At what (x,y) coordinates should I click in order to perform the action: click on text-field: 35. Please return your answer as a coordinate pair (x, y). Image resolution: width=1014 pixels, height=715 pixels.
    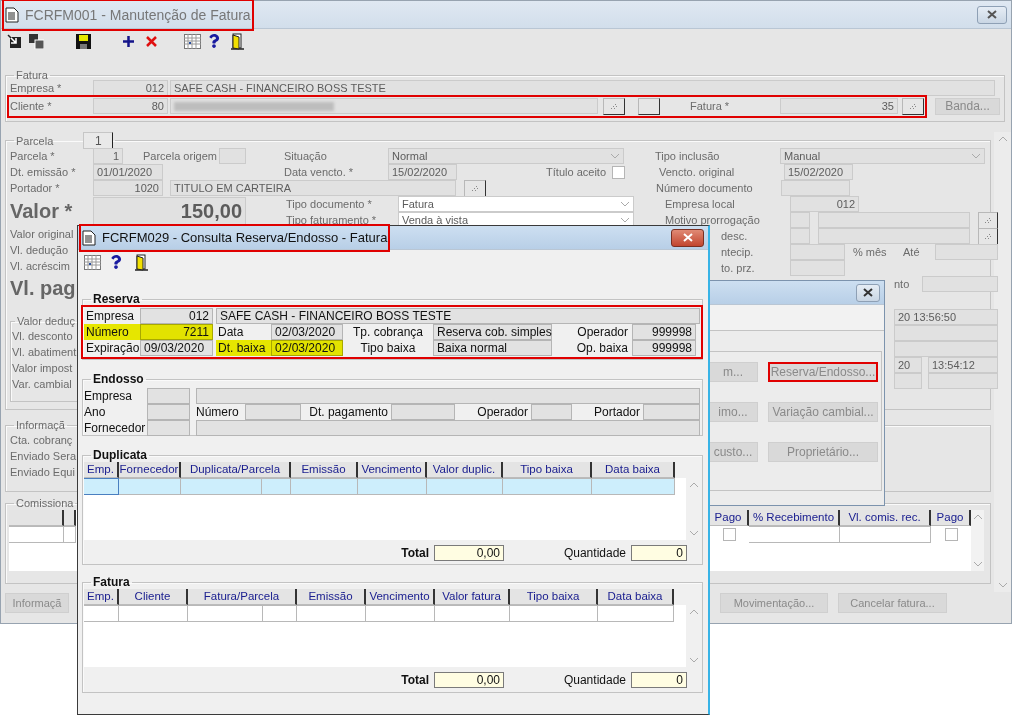
    Looking at the image, I should click on (839, 106).